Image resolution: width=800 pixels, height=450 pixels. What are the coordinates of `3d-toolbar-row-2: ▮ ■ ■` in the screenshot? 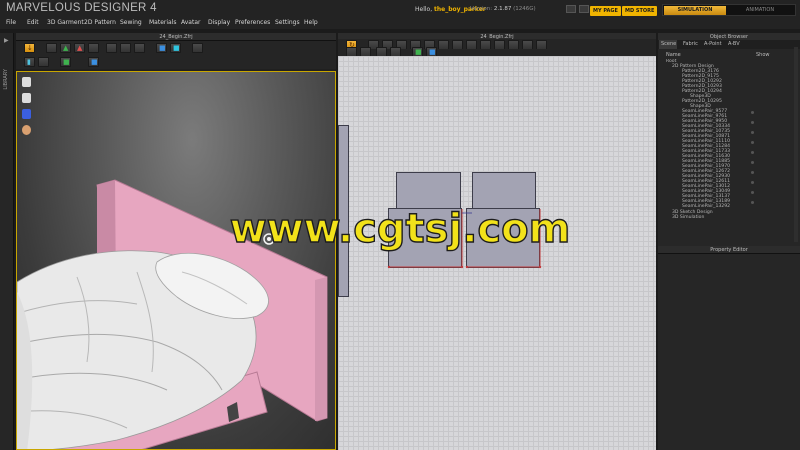 It's located at (176, 62).